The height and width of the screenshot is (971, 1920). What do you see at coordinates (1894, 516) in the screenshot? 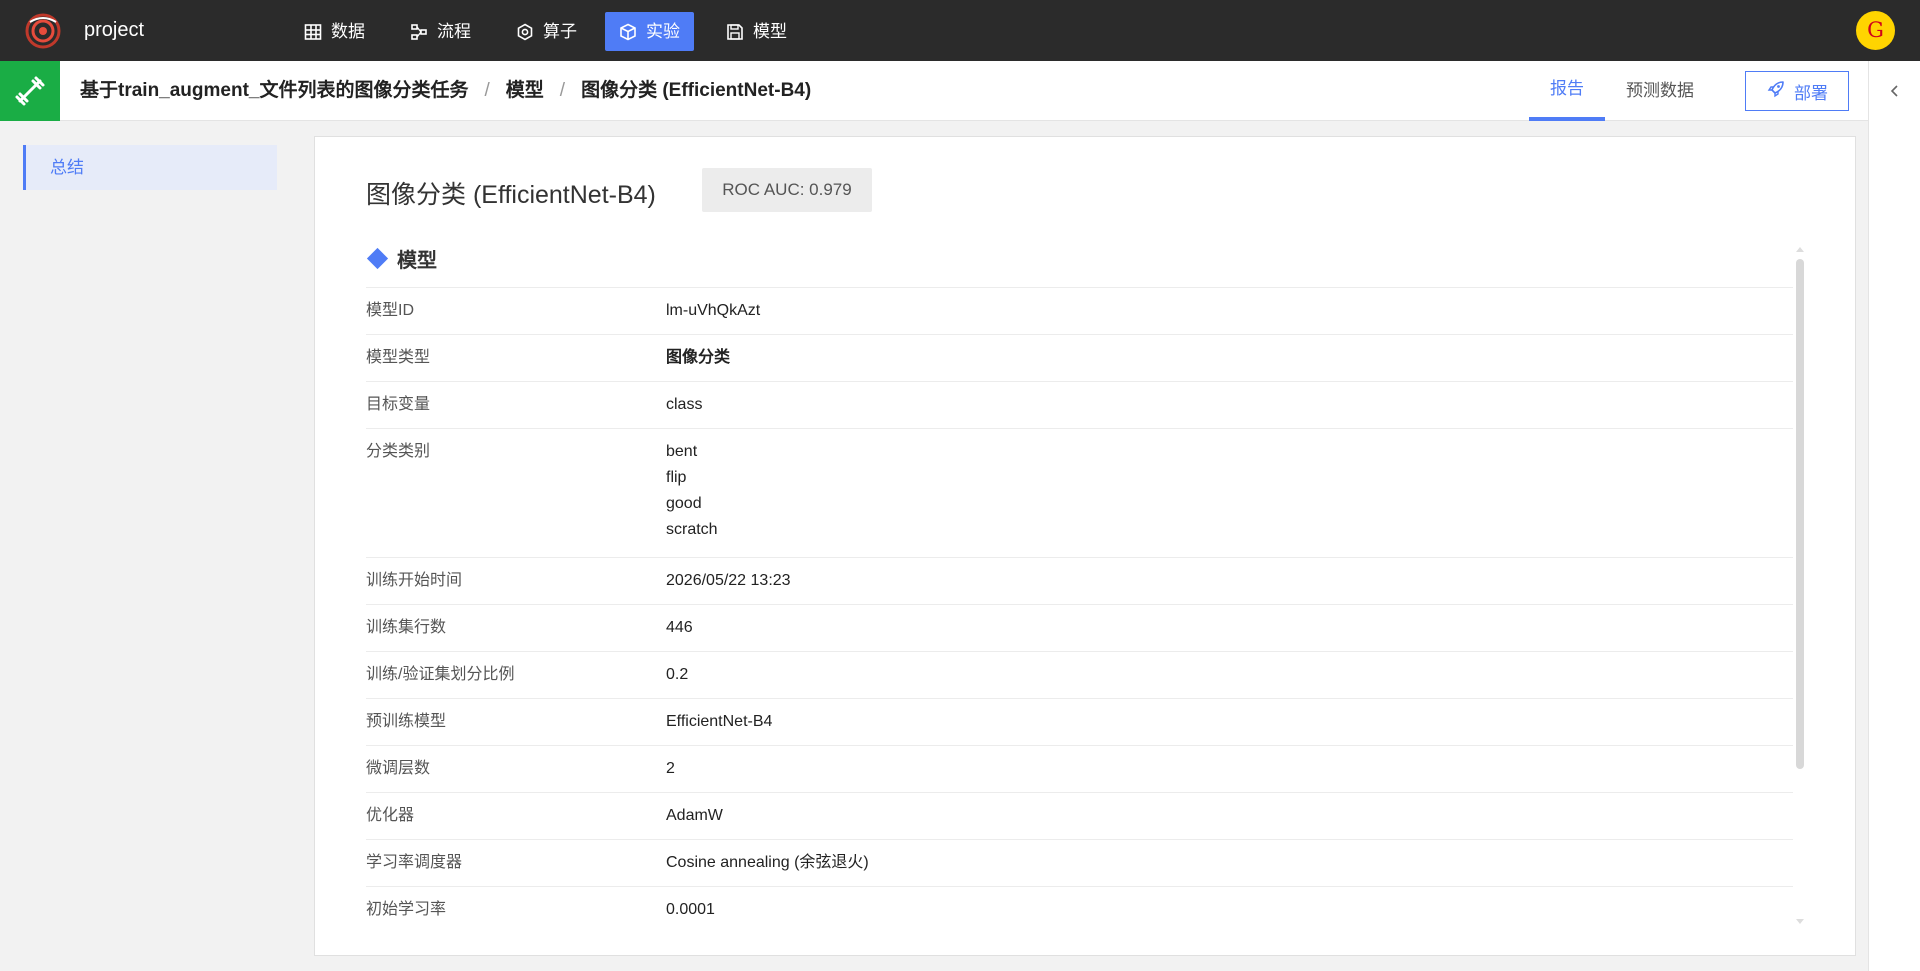
I see `right-side-panel` at bounding box center [1894, 516].